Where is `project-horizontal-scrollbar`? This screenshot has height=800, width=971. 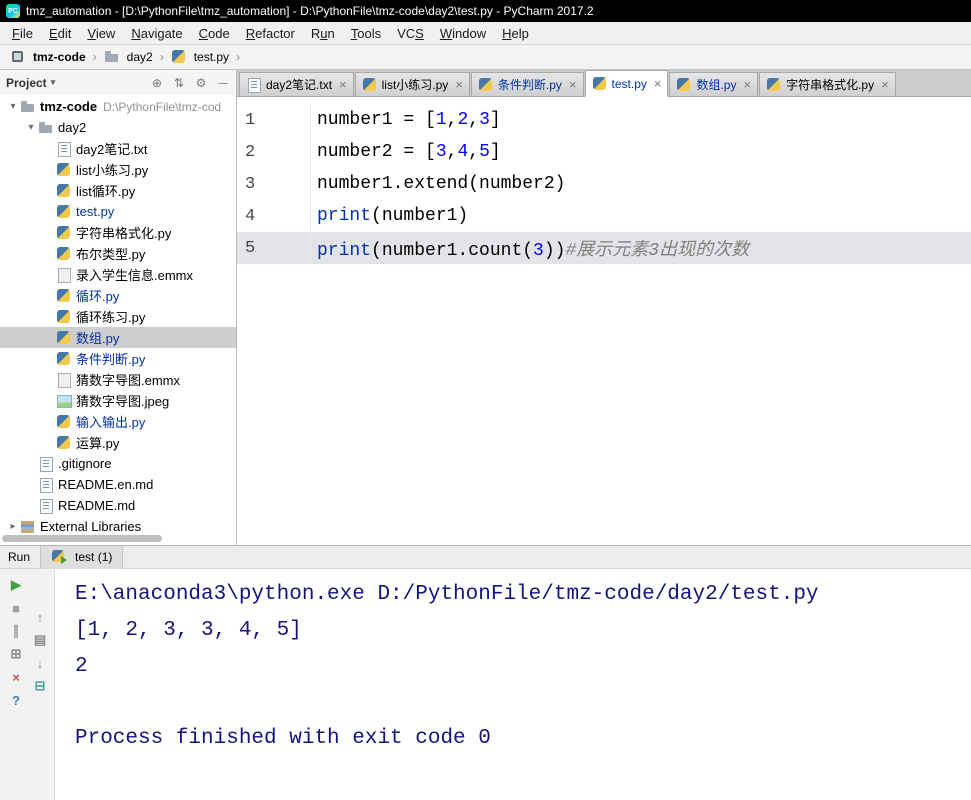
project-horizontal-scrollbar is located at coordinates (102, 539).